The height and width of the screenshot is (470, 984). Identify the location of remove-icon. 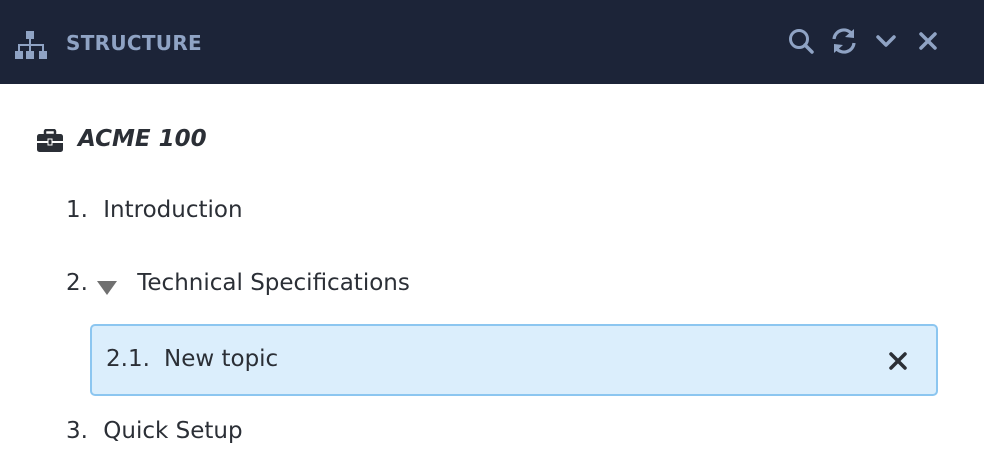
(898, 361).